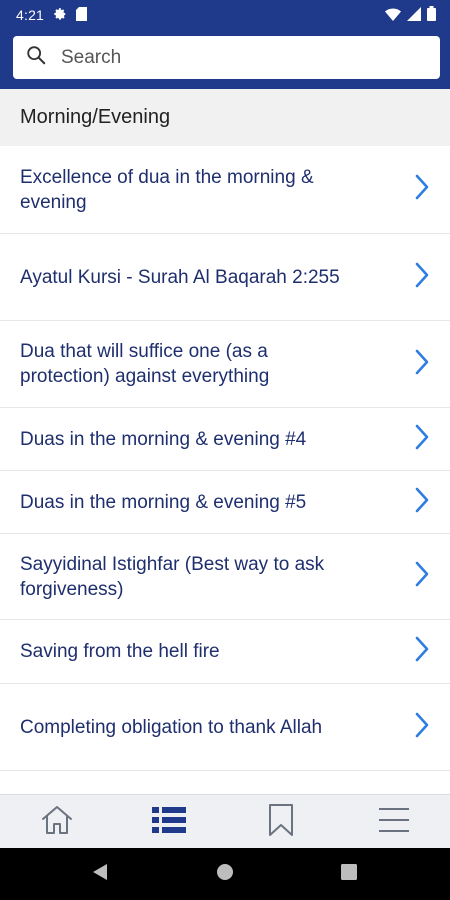  What do you see at coordinates (393, 15) in the screenshot?
I see `wifi-icon` at bounding box center [393, 15].